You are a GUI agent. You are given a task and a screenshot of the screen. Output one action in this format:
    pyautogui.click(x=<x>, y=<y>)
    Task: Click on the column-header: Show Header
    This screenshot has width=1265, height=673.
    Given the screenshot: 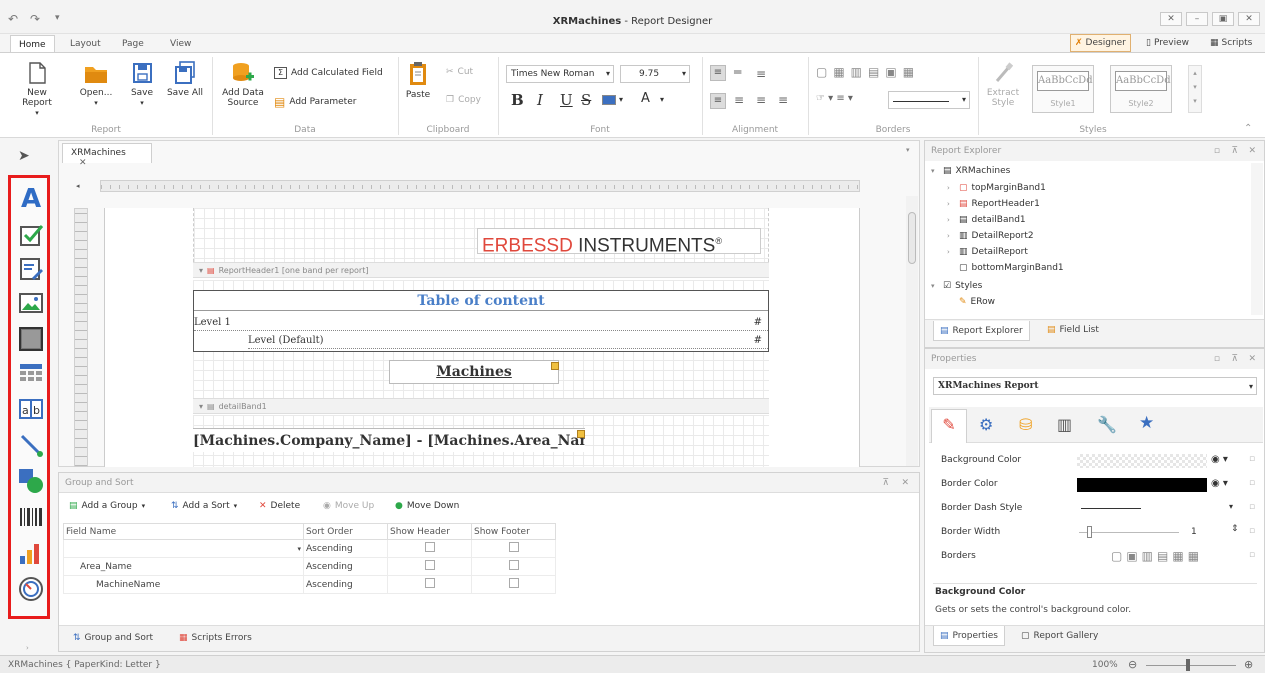 What is the action you would take?
    pyautogui.click(x=429, y=531)
    